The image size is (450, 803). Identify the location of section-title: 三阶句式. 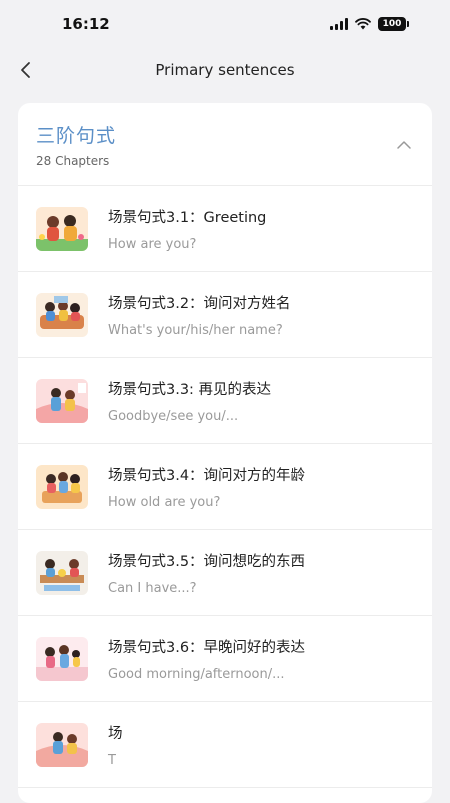
(76, 136).